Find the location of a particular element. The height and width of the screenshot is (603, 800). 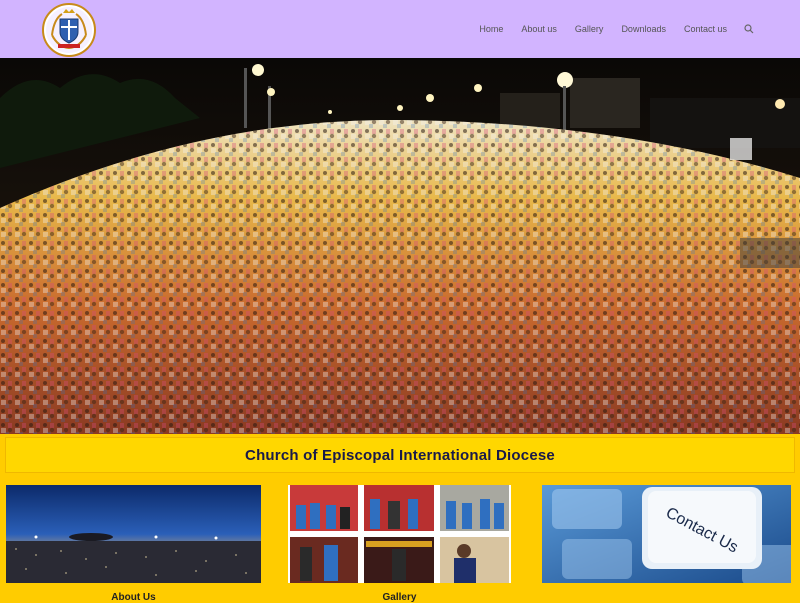

nav-downloads: Downloads is located at coordinates (643, 29).